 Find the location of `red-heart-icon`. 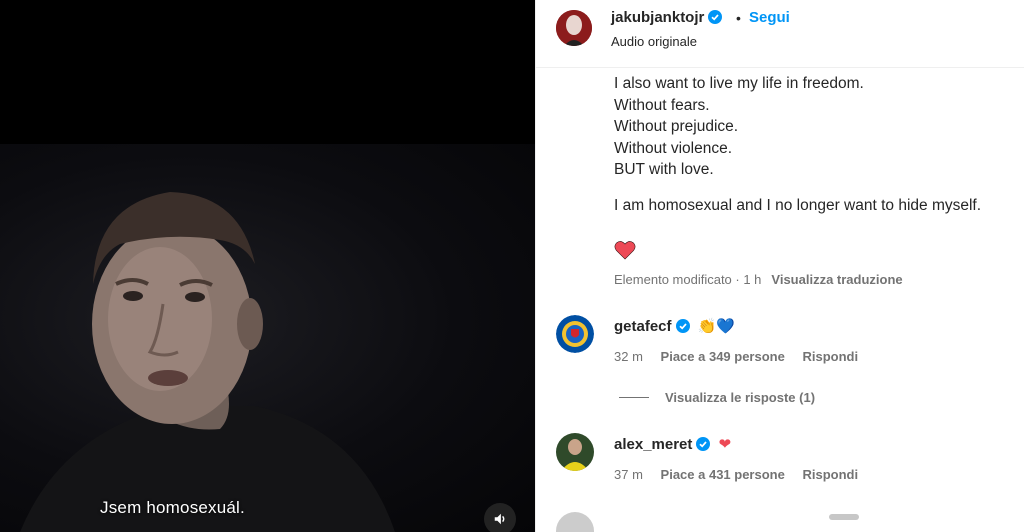

red-heart-icon is located at coordinates (625, 250).